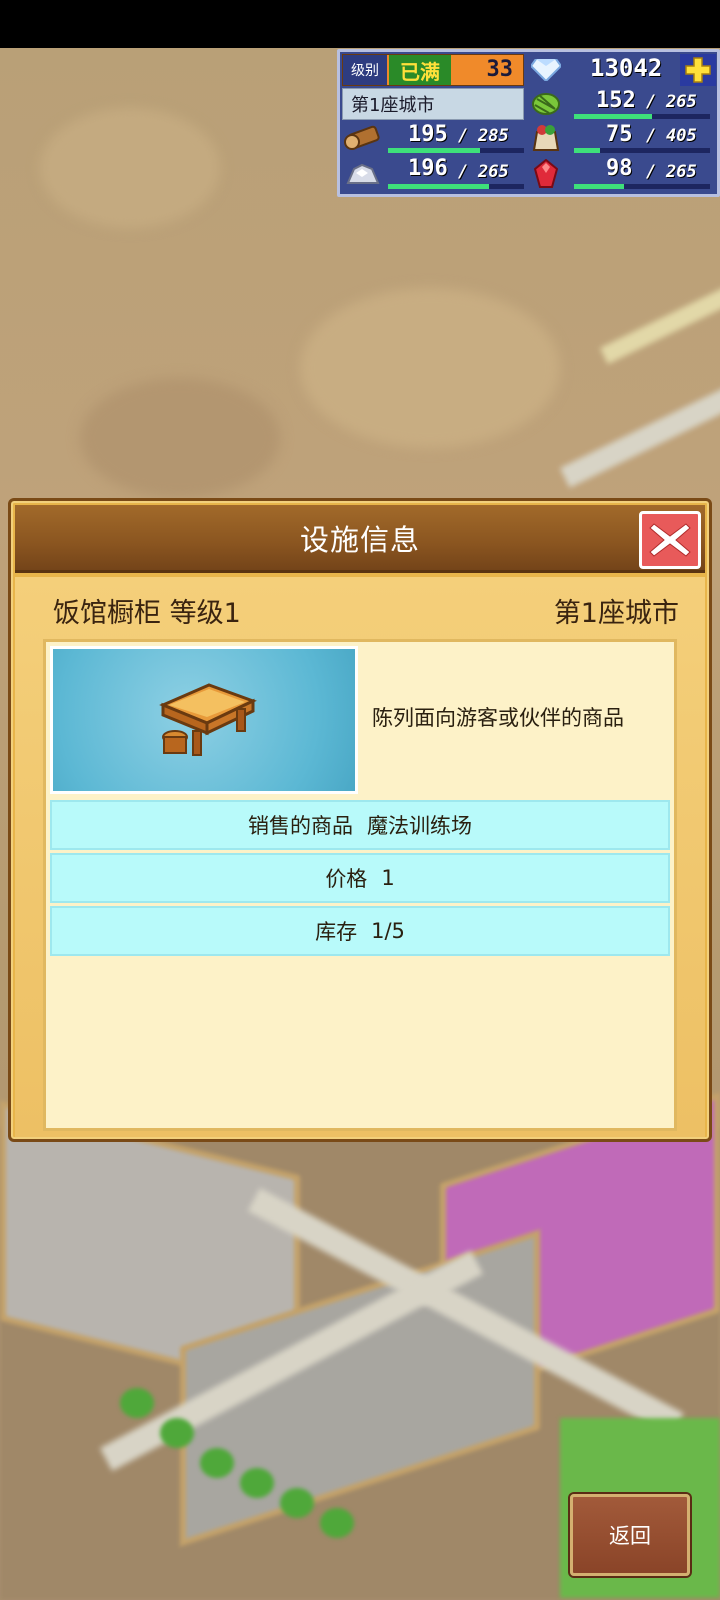  What do you see at coordinates (346, 879) in the screenshot?
I see `price-label: 价格` at bounding box center [346, 879].